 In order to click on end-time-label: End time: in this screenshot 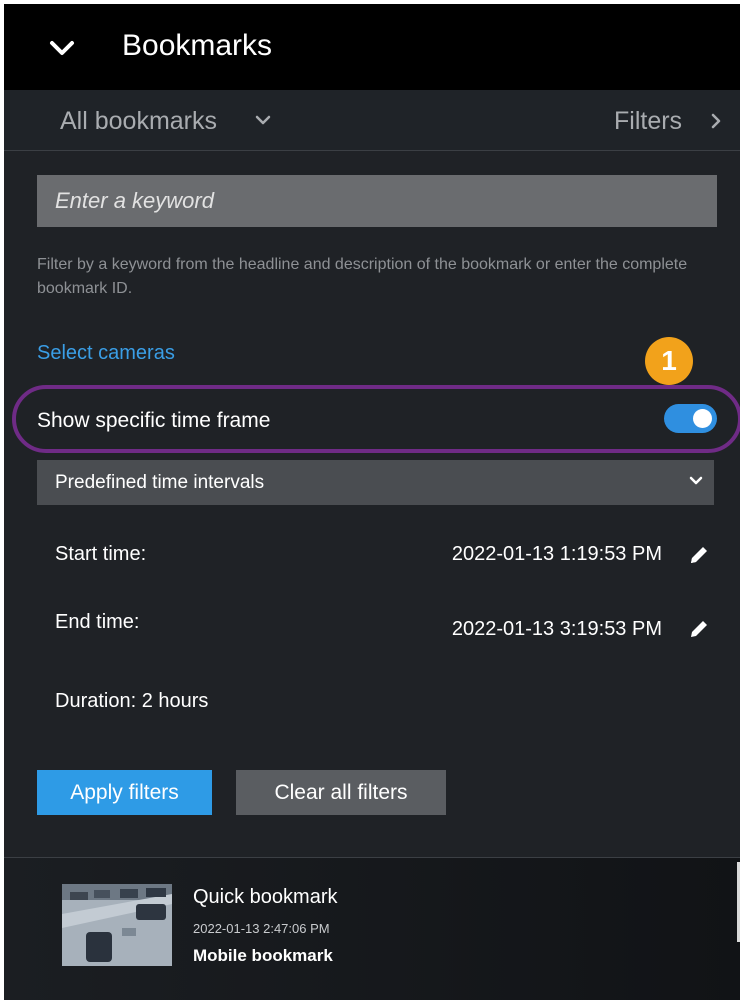, I will do `click(97, 622)`.